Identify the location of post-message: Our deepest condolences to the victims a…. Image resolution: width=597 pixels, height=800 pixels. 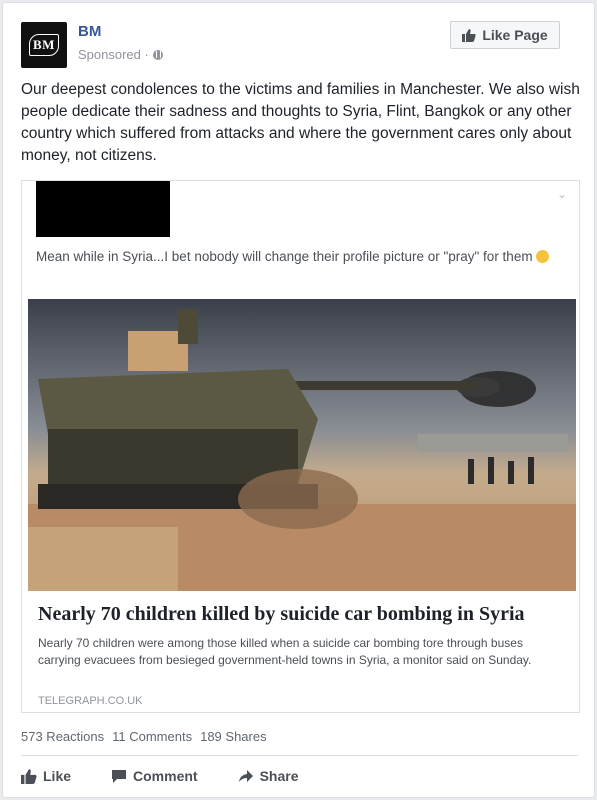
(300, 122).